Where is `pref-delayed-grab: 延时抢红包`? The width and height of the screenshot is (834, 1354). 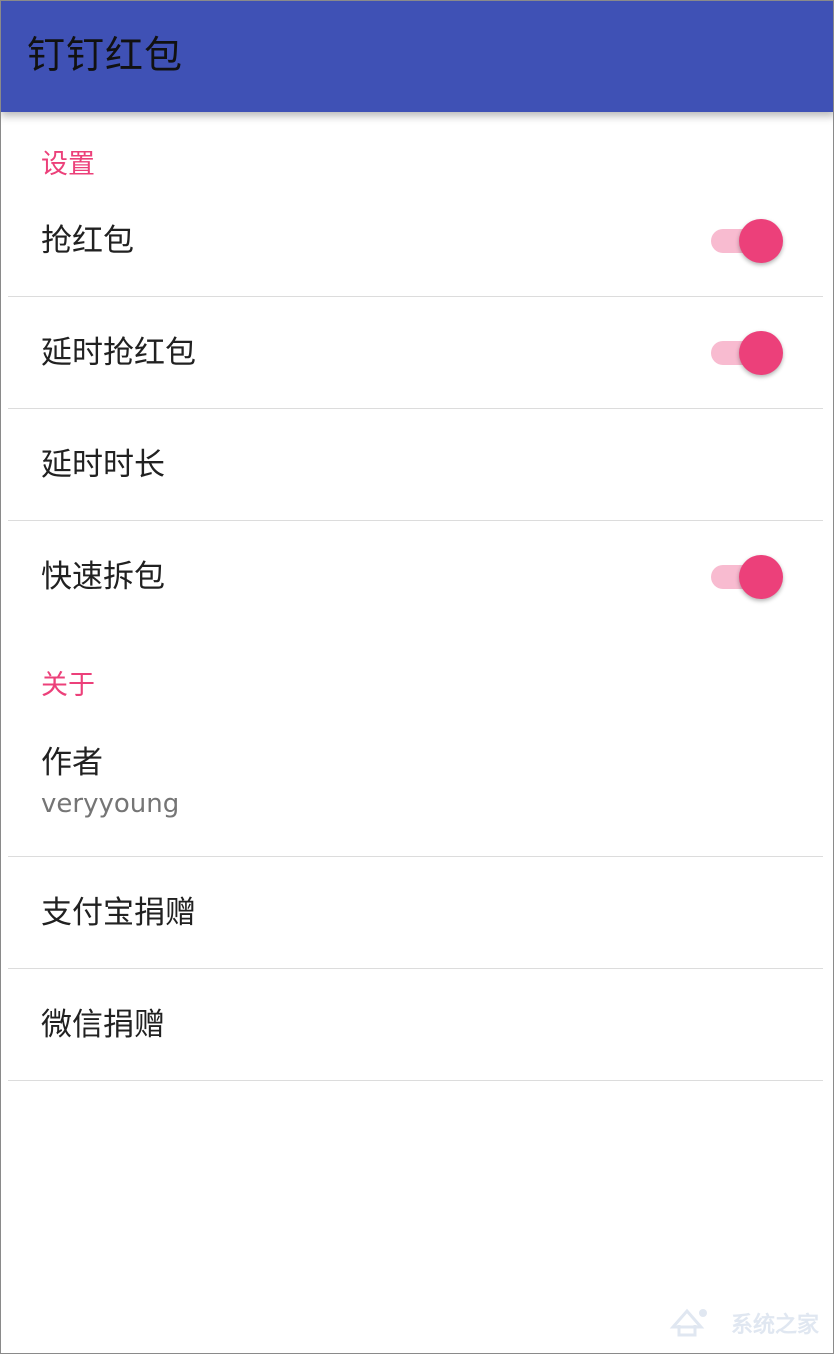 pref-delayed-grab: 延时抢红包 is located at coordinates (417, 353).